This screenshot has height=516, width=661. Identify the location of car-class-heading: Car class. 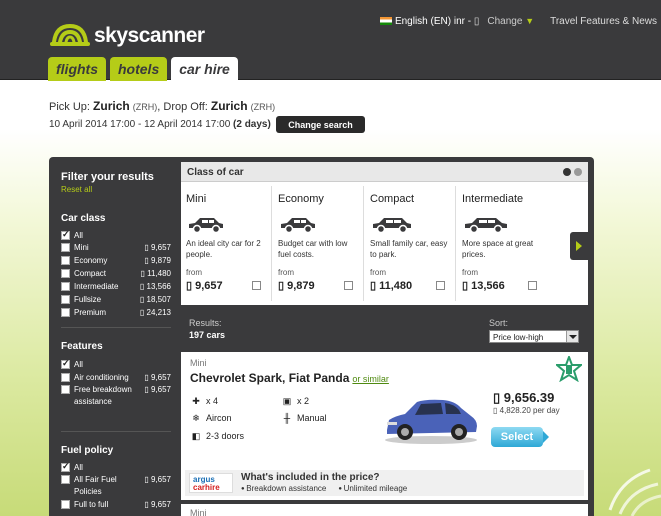
(83, 218).